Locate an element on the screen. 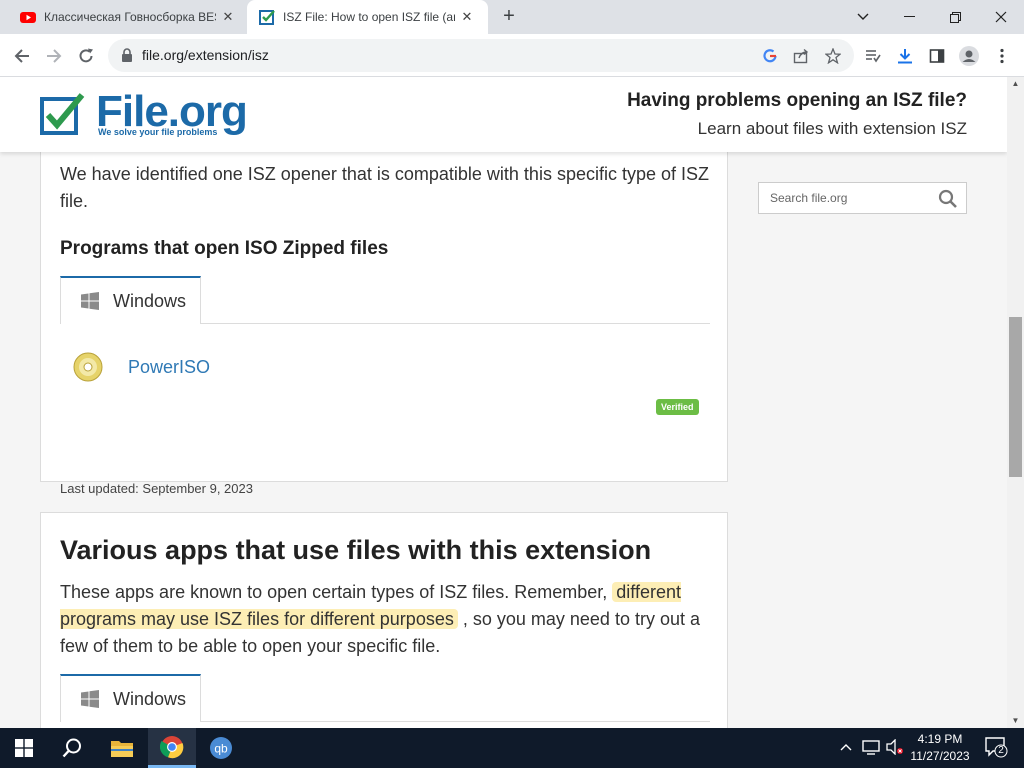 This screenshot has width=1024, height=768. tray-overflow-chevron-icon is located at coordinates (846, 746).